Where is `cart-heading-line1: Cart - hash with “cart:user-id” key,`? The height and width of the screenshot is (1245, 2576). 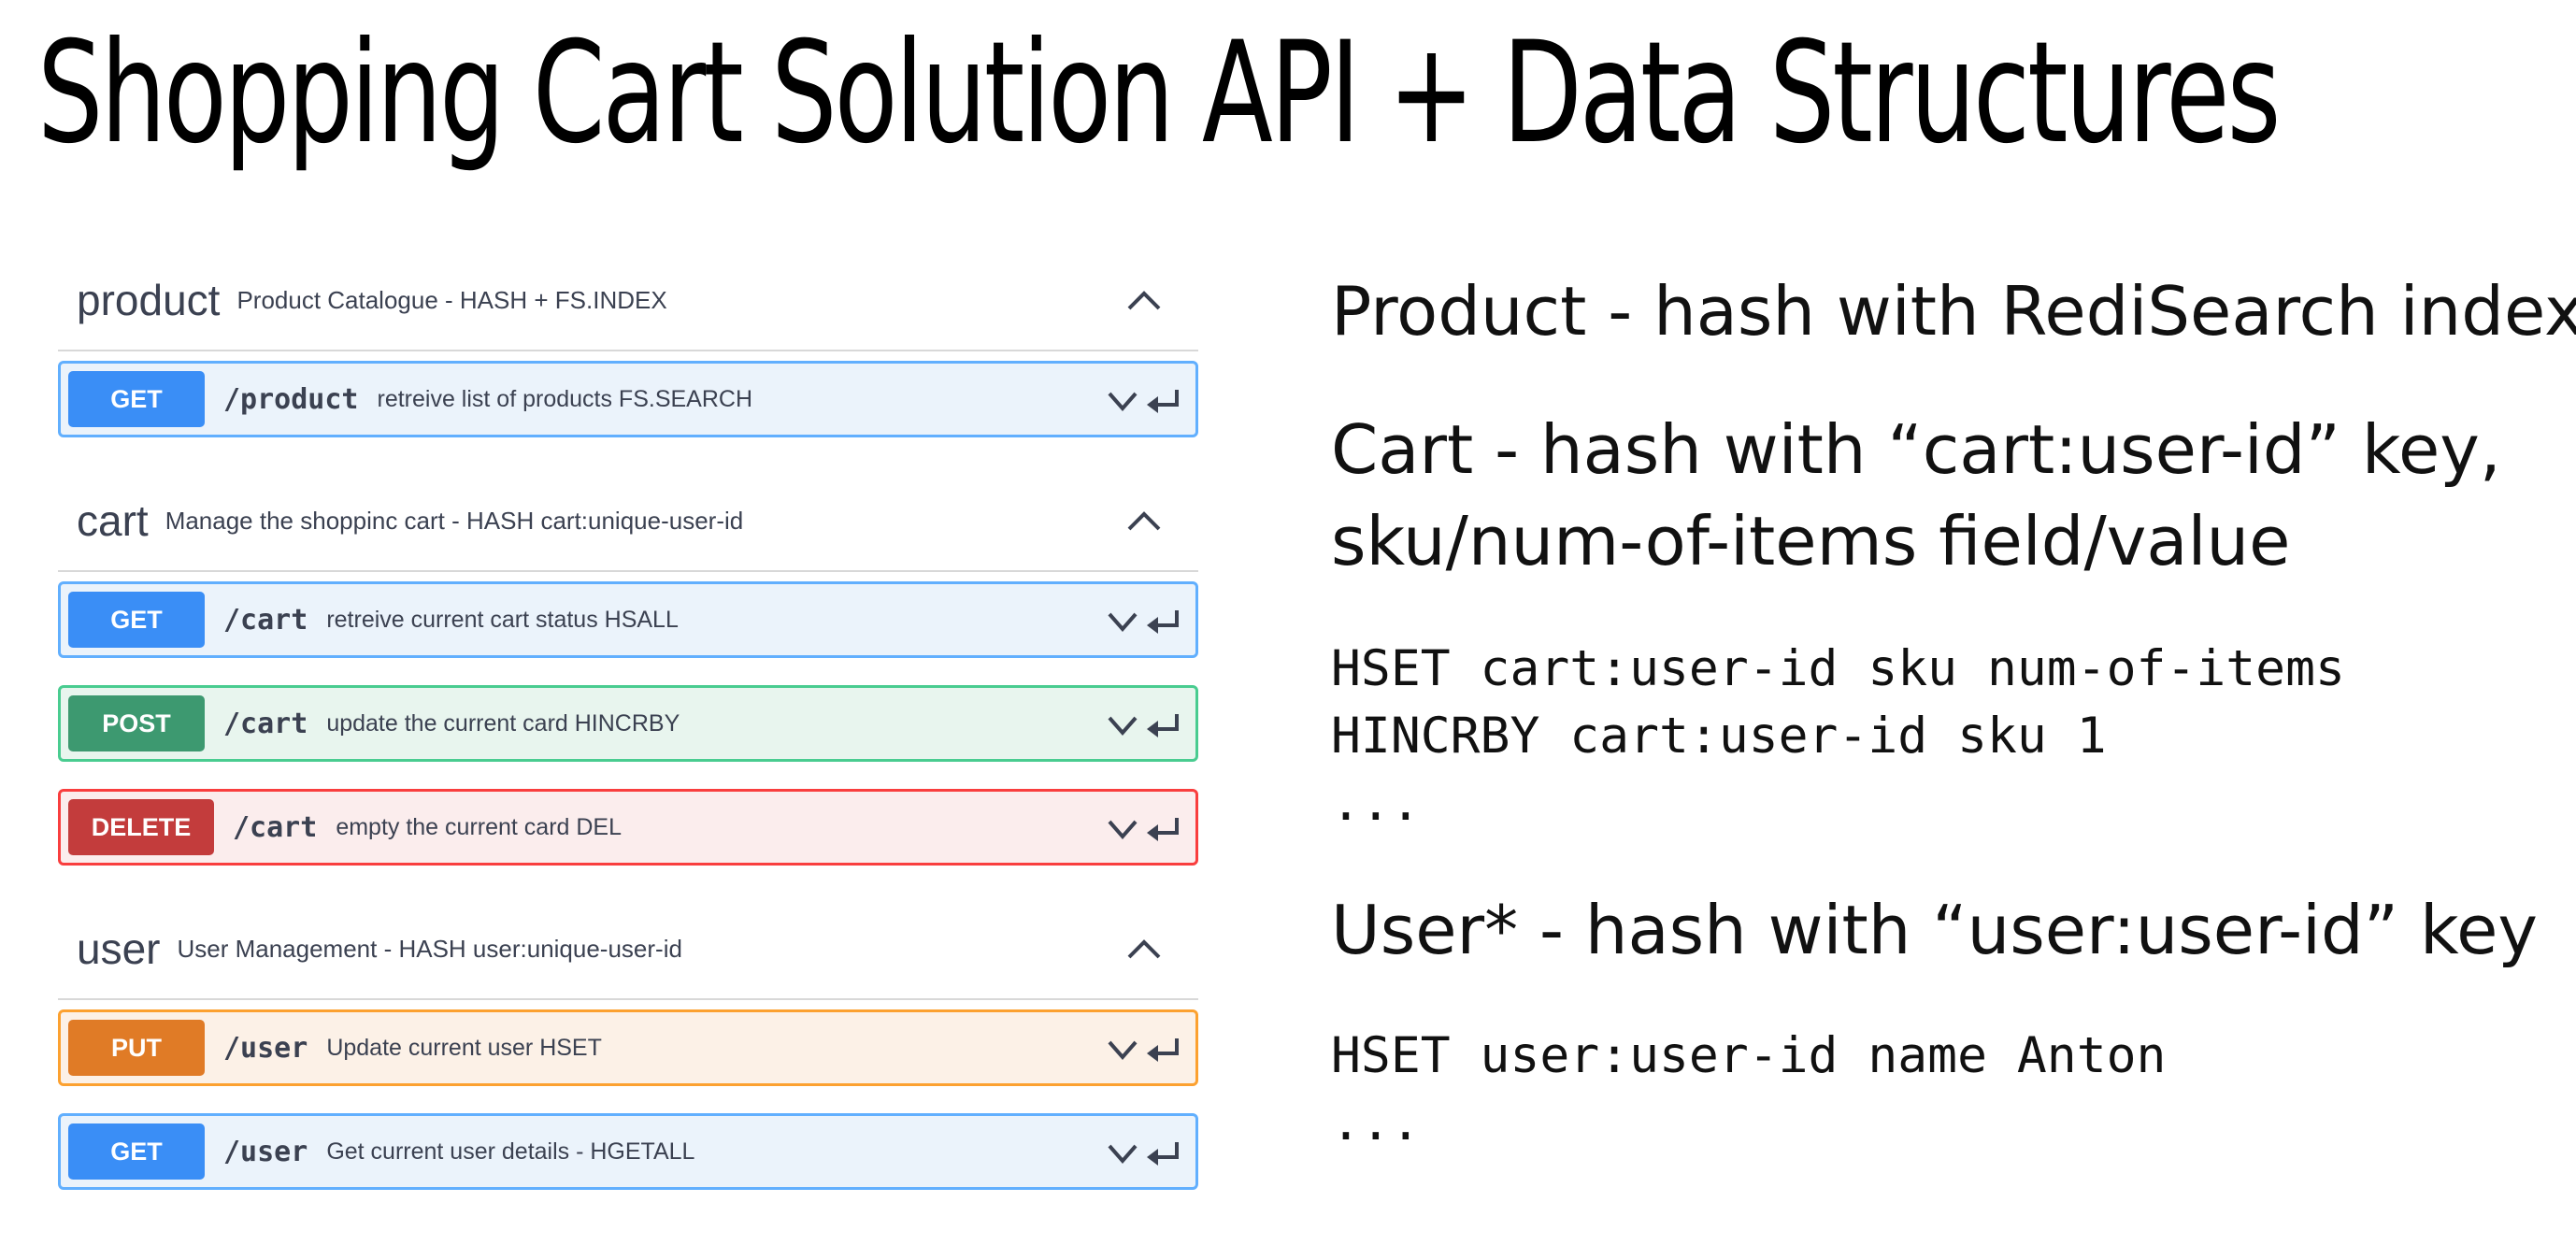 cart-heading-line1: Cart - hash with “cart:user-id” key, is located at coordinates (1916, 449).